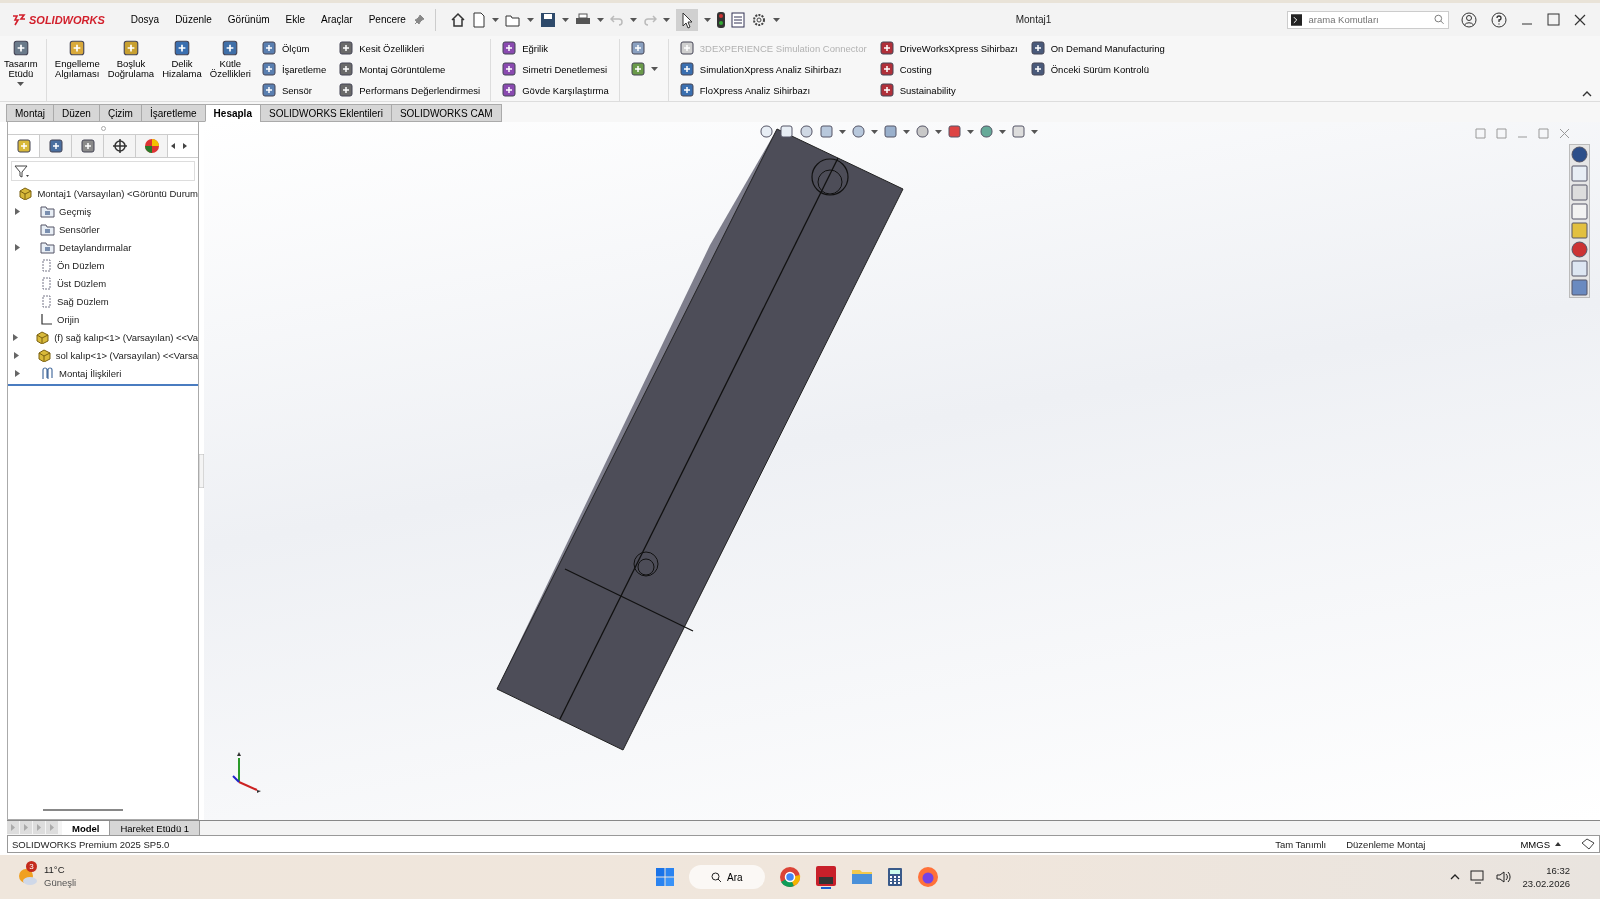 The height and width of the screenshot is (899, 1600). What do you see at coordinates (772, 69) in the screenshot?
I see `ribbon-item: SimulationXpress Analiz Sihirbazı` at bounding box center [772, 69].